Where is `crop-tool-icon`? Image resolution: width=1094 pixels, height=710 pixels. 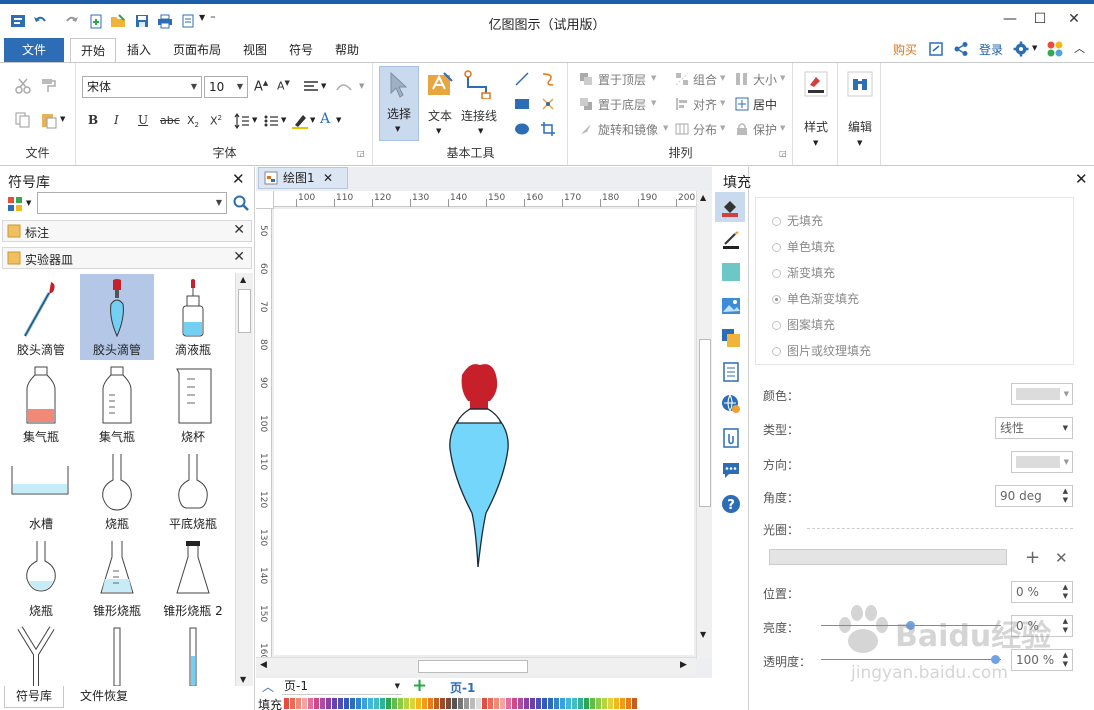 crop-tool-icon is located at coordinates (548, 129).